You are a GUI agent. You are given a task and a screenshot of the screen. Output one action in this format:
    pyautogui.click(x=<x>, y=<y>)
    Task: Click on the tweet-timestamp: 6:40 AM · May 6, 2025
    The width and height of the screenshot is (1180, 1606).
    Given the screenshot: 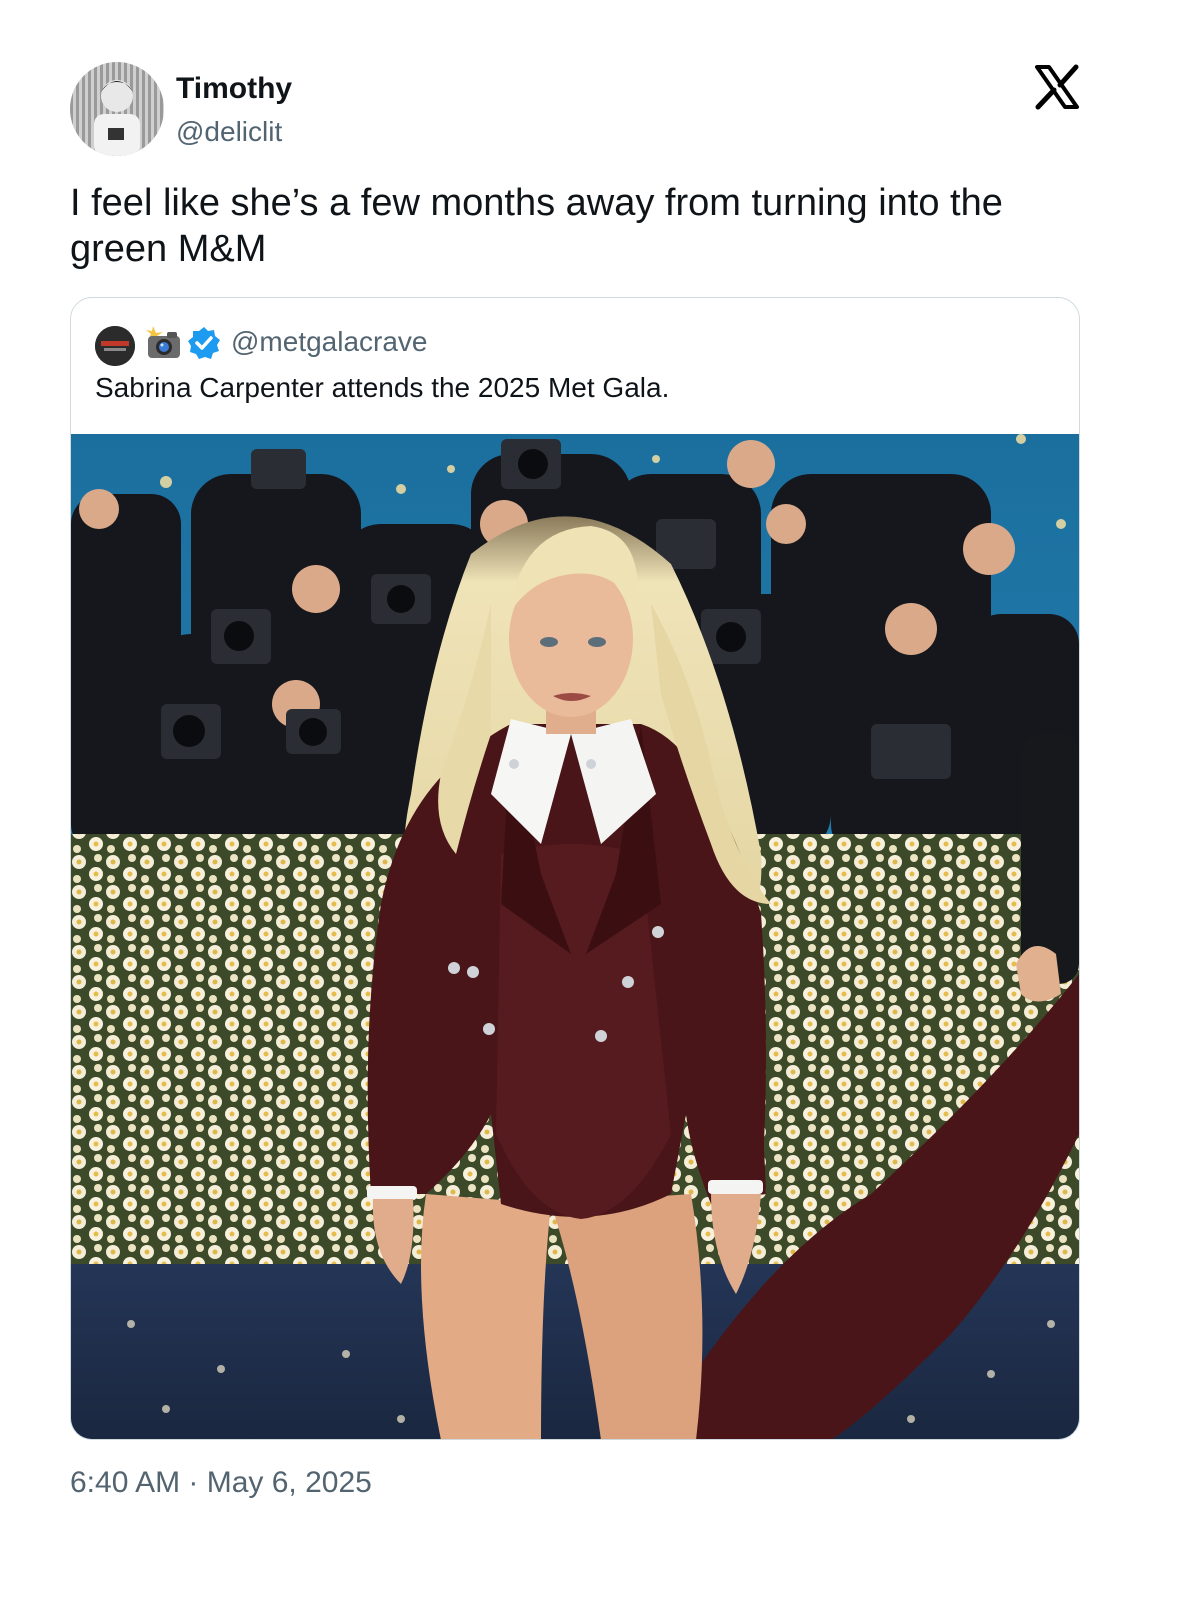 What is the action you would take?
    pyautogui.click(x=221, y=1483)
    